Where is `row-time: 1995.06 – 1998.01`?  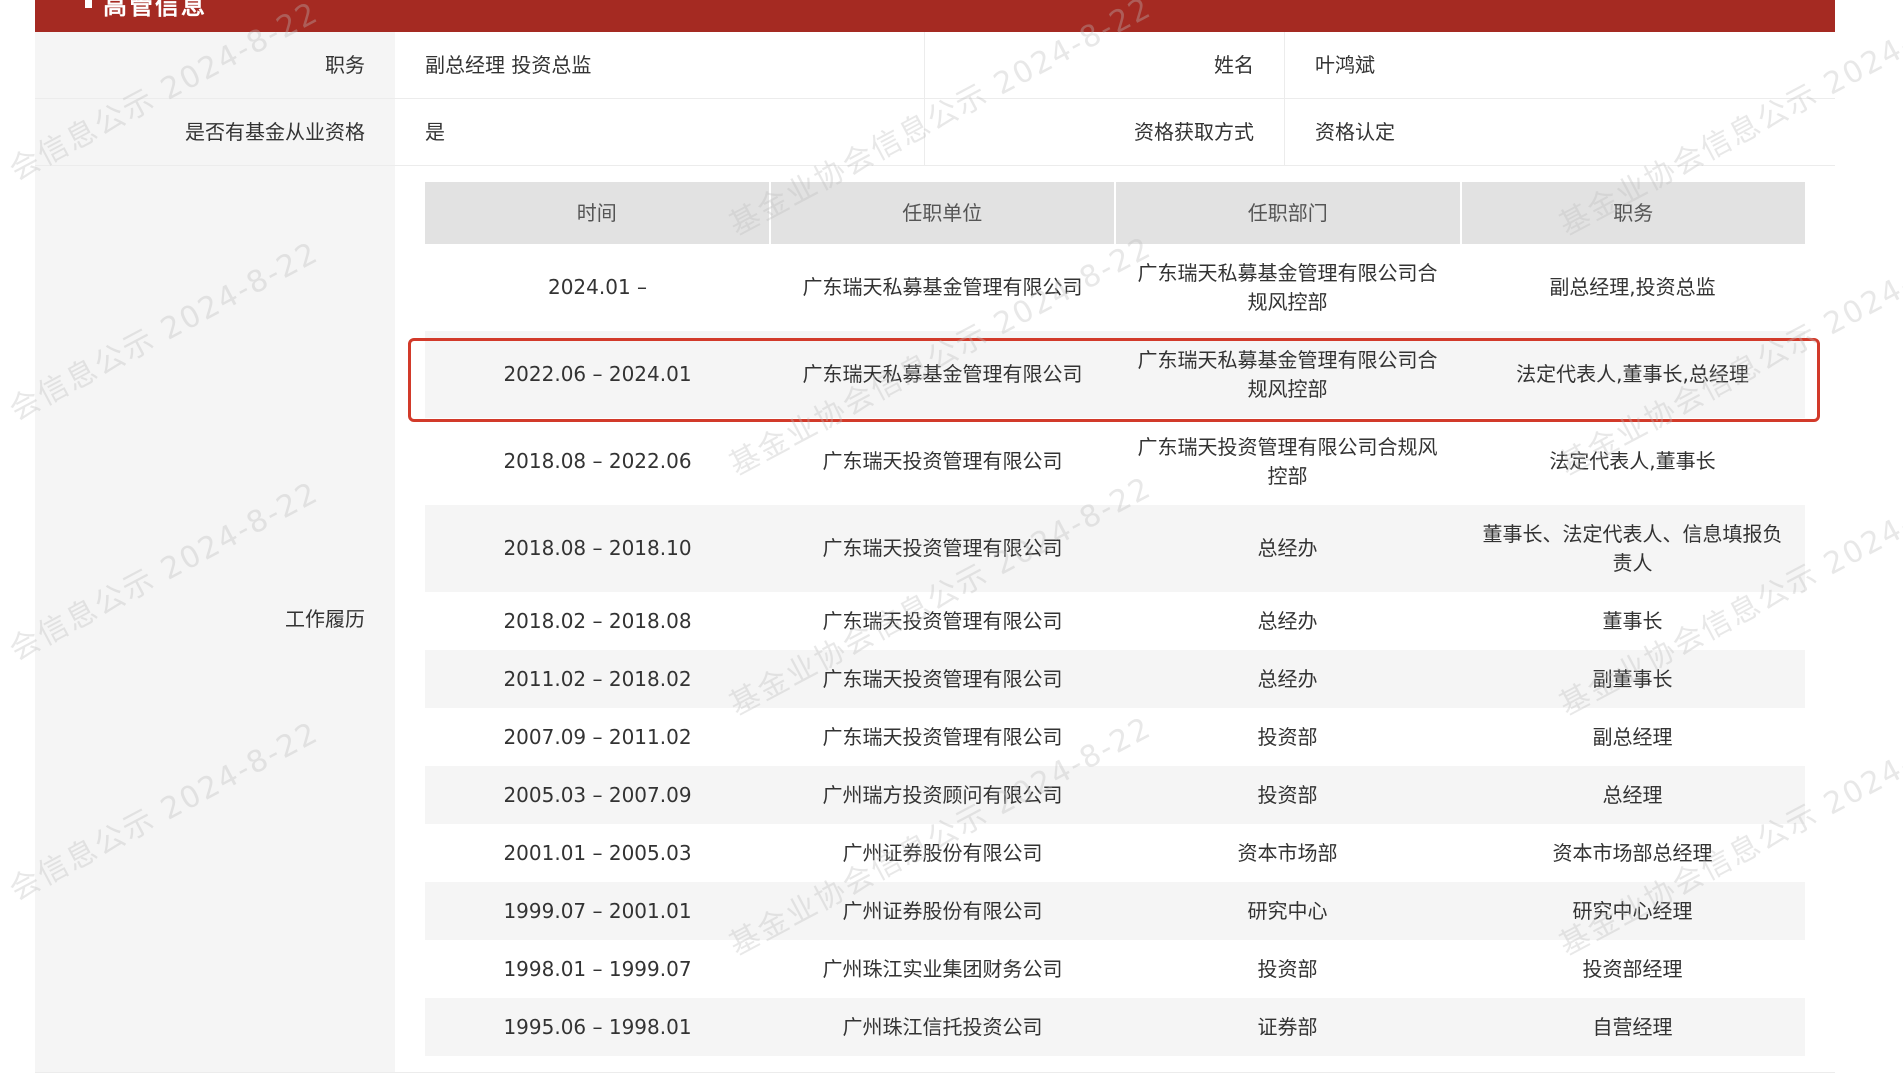 row-time: 1995.06 – 1998.01 is located at coordinates (597, 1026).